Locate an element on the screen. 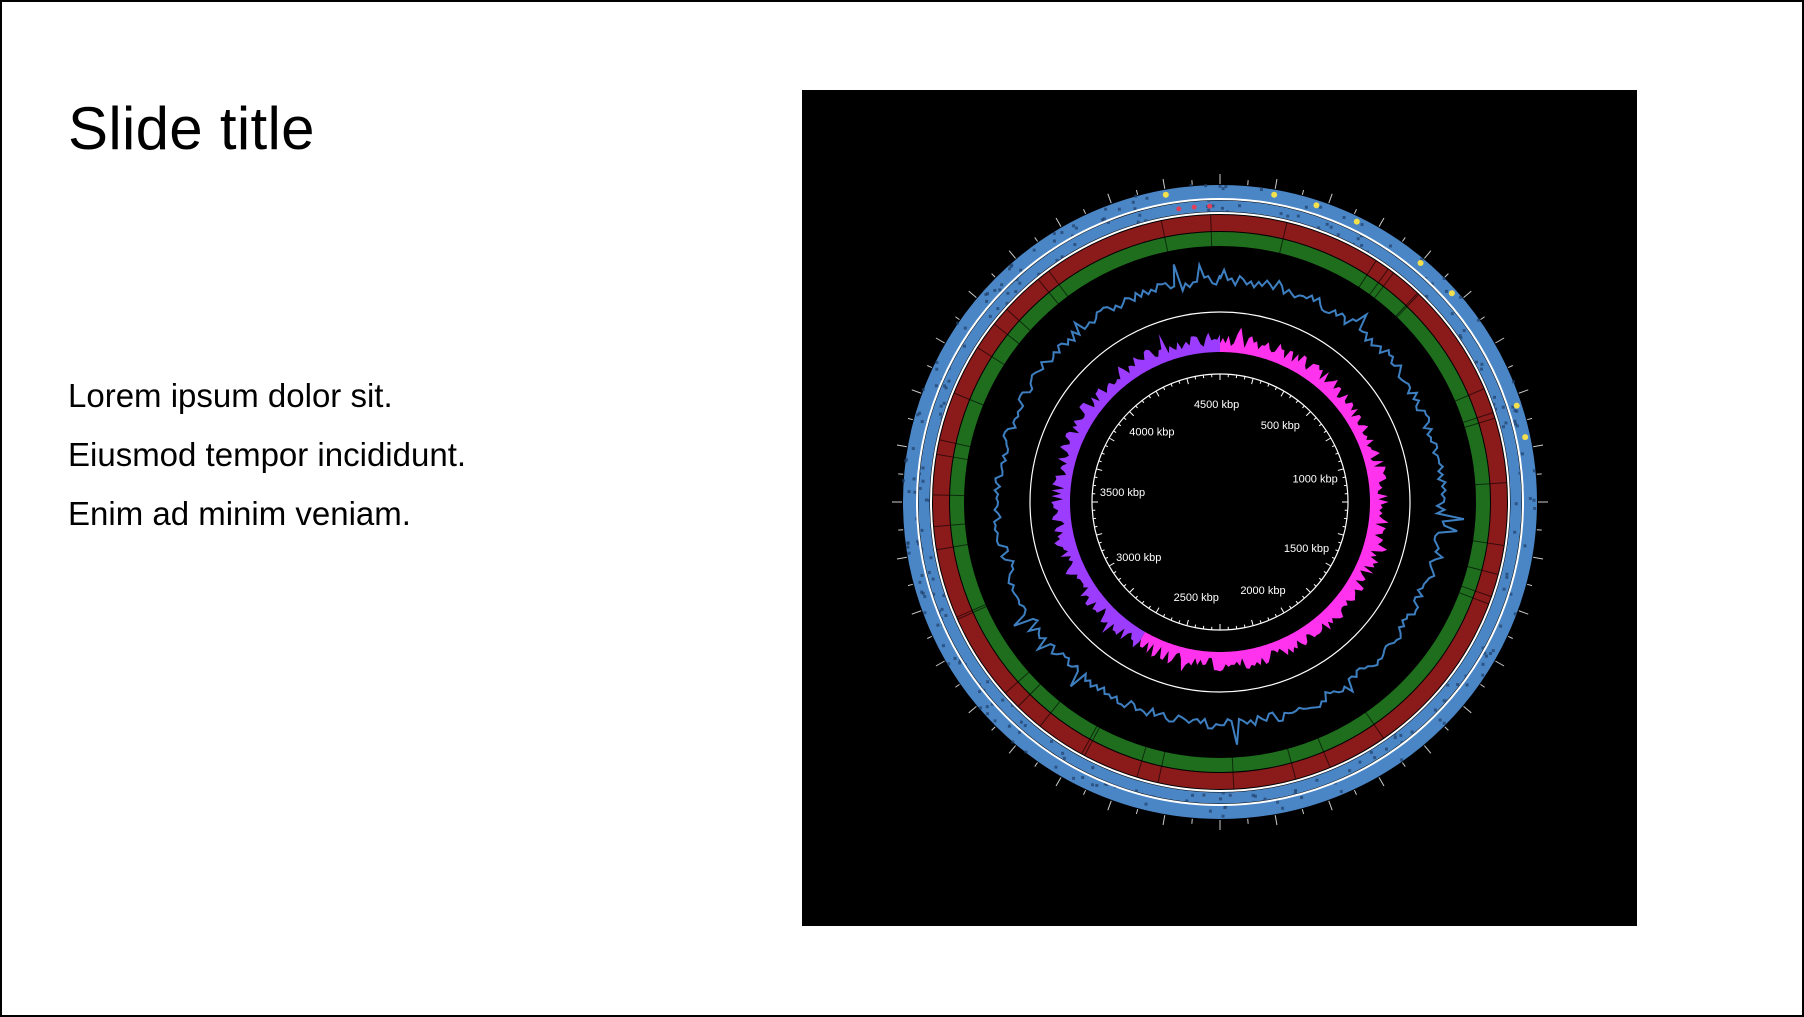 This screenshot has width=1804, height=1017. scale-label: 2000 kbp is located at coordinates (1262, 591).